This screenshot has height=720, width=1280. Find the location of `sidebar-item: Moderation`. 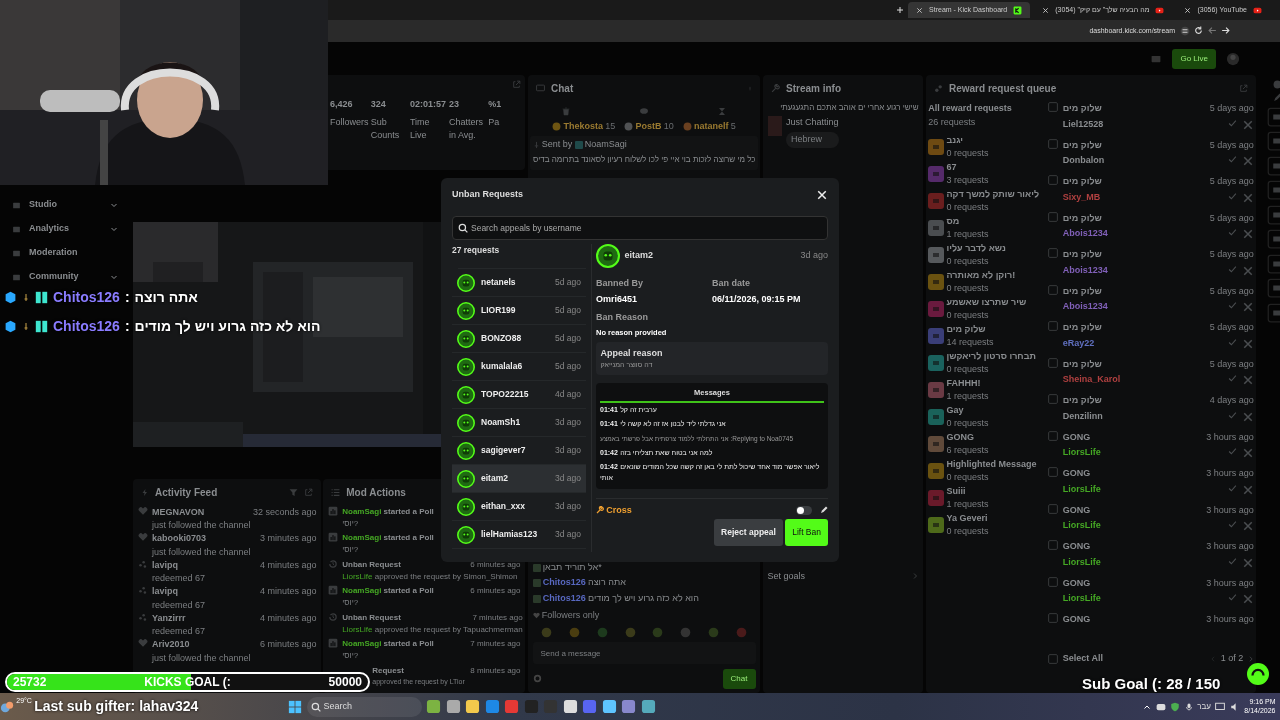

sidebar-item: Moderation is located at coordinates (65, 253).